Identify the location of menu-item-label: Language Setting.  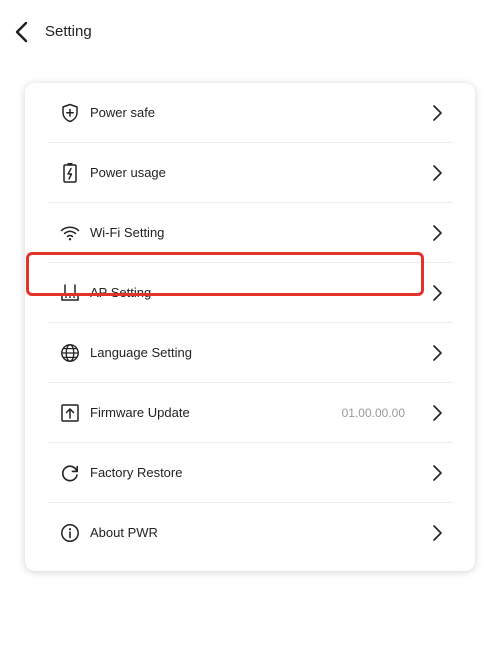
(141, 352).